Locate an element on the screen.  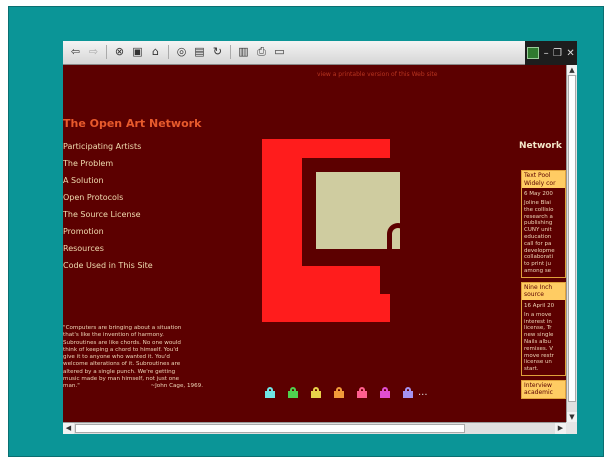
quote-attribution: ~John Cage, 1969. is located at coordinates (176, 386).